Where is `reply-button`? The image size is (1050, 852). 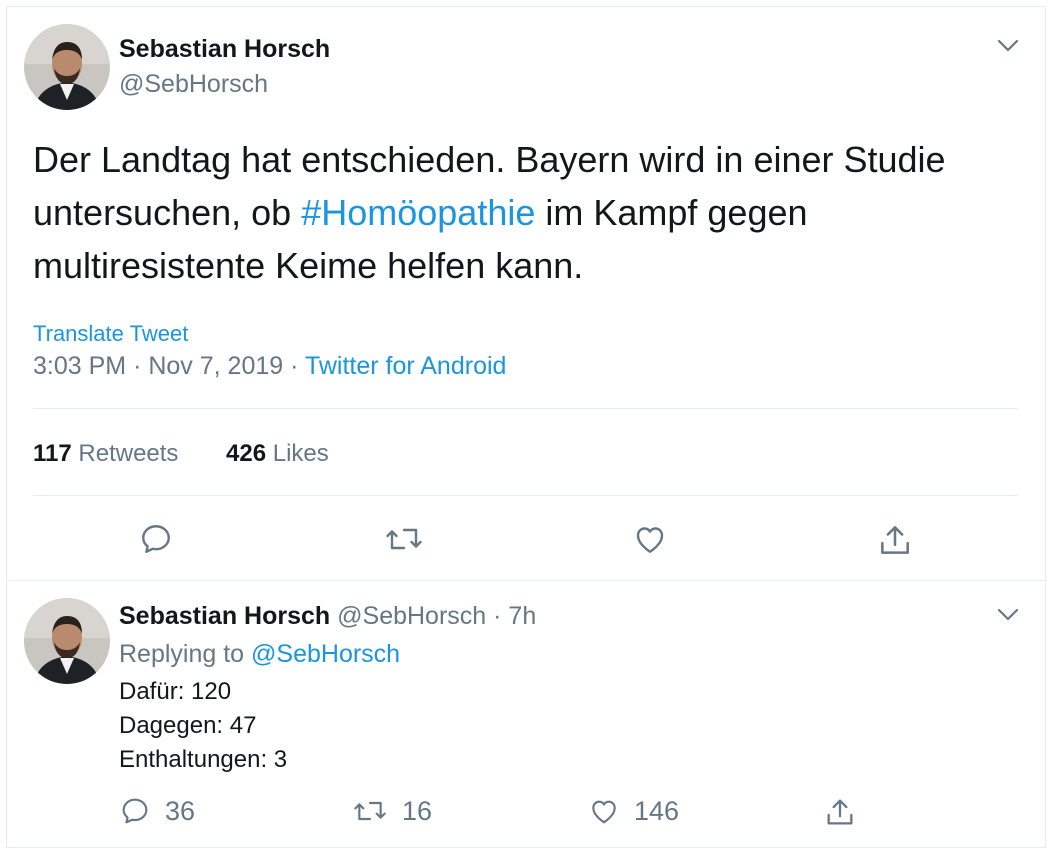
reply-button is located at coordinates (156, 539).